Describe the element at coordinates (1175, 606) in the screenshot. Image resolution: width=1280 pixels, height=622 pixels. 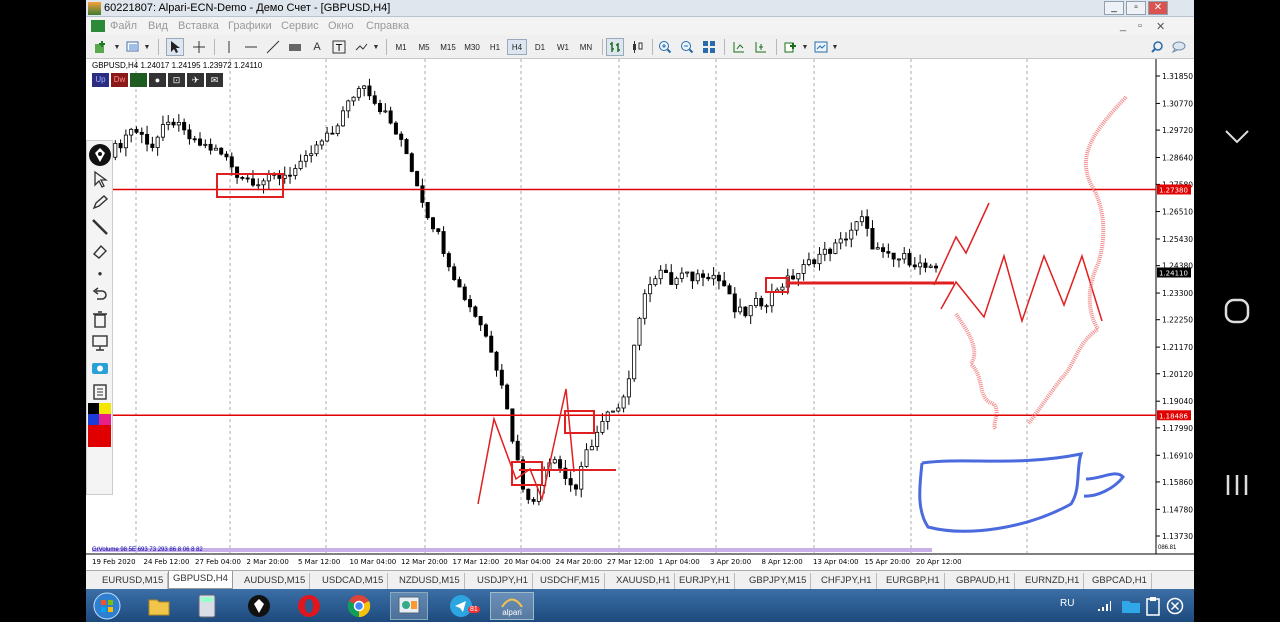
I see `close-circle-icon` at that location.